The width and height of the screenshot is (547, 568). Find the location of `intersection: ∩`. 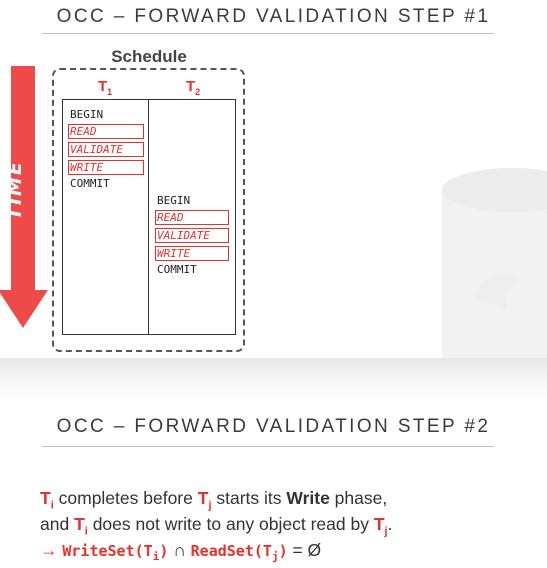

intersection: ∩ is located at coordinates (179, 550).